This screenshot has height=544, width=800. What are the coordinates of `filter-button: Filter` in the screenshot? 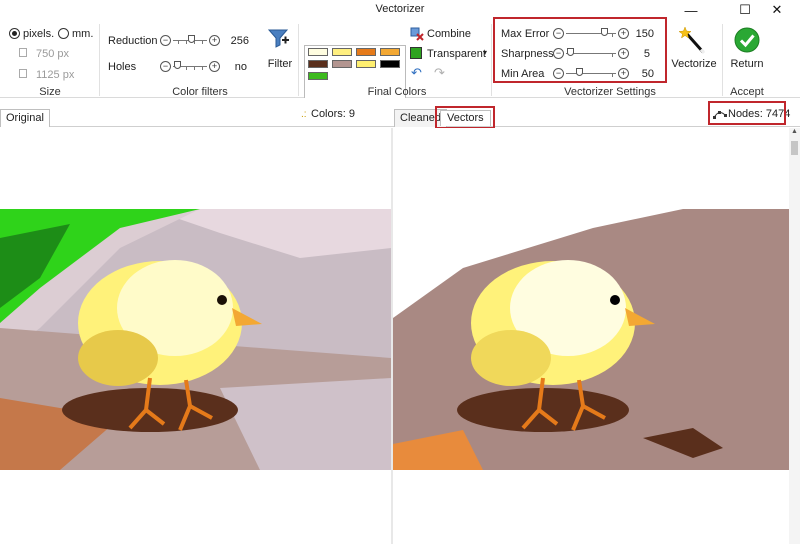 It's located at (280, 64).